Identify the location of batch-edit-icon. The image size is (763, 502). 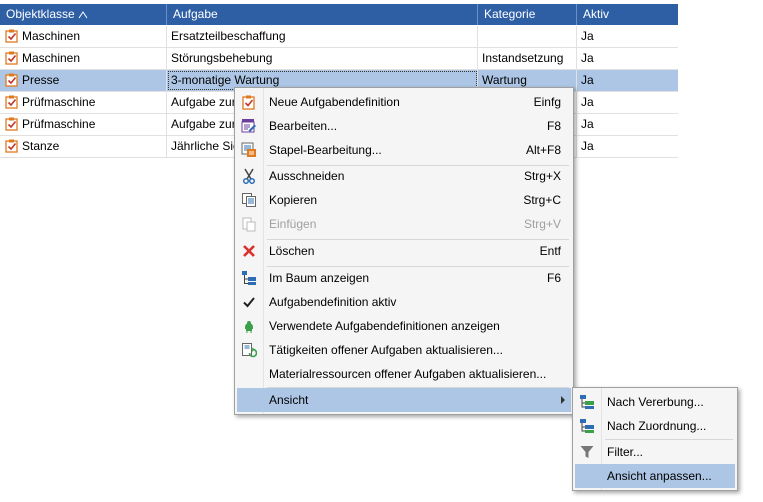
(249, 150).